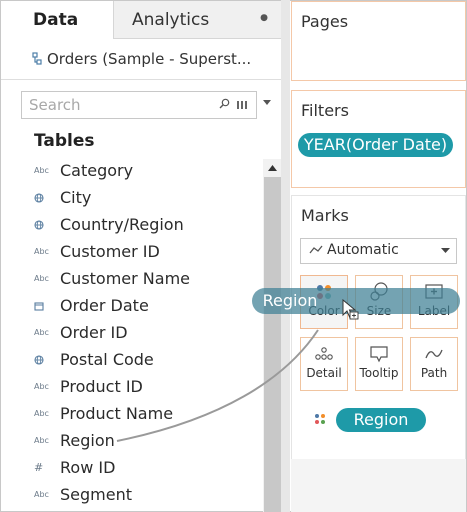  I want to click on field-name: Customer ID, so click(110, 251).